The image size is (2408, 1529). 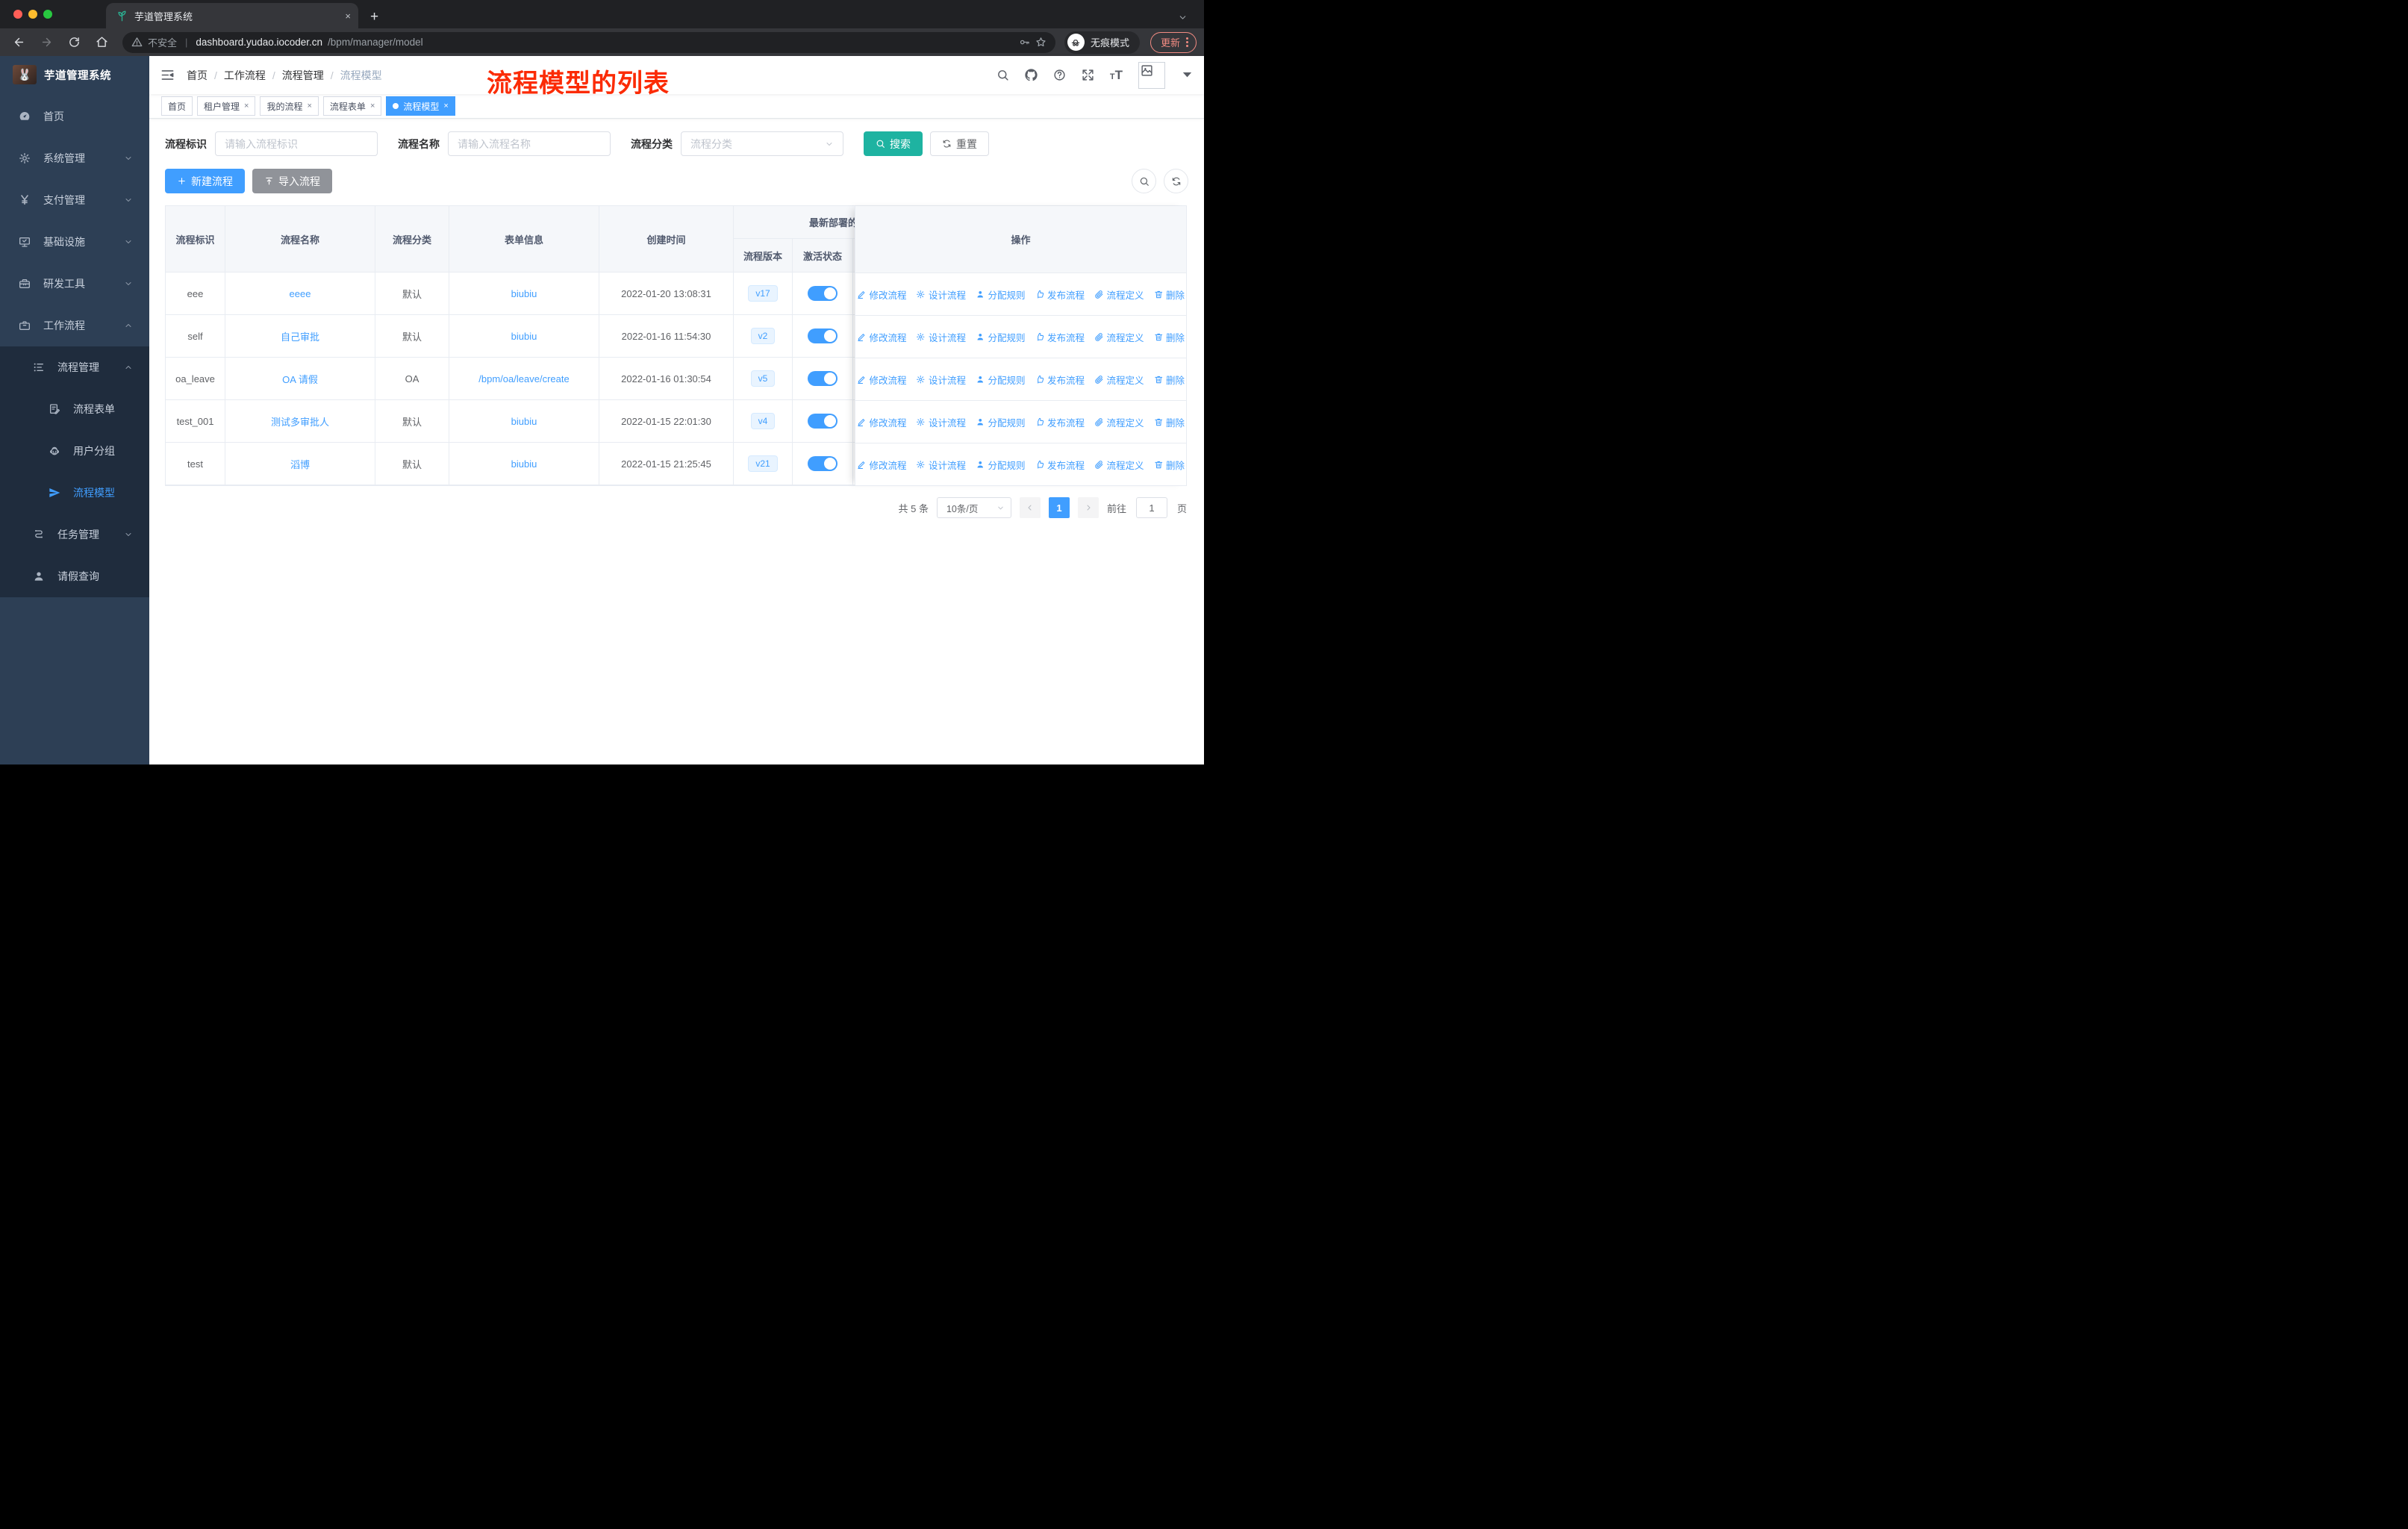 What do you see at coordinates (300, 465) in the screenshot?
I see `process-name-link: 滔博` at bounding box center [300, 465].